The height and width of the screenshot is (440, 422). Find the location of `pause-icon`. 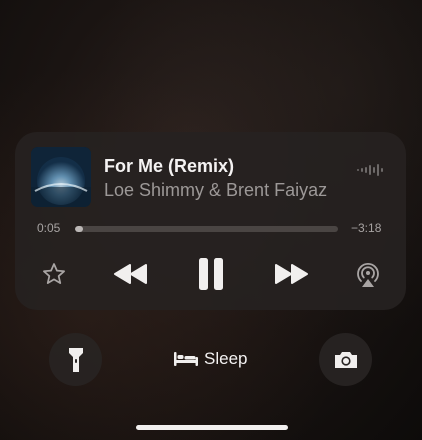

pause-icon is located at coordinates (211, 274).